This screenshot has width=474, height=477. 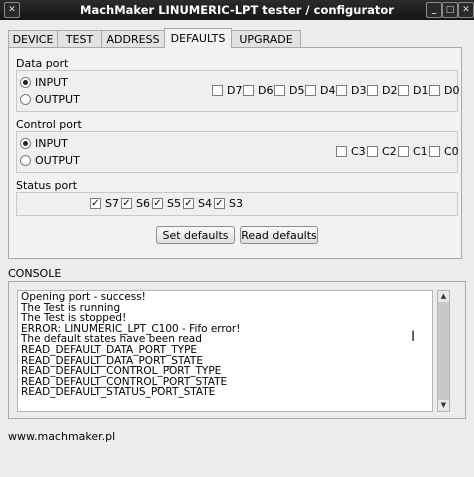 I want to click on maximize-icon: □, so click(x=450, y=10).